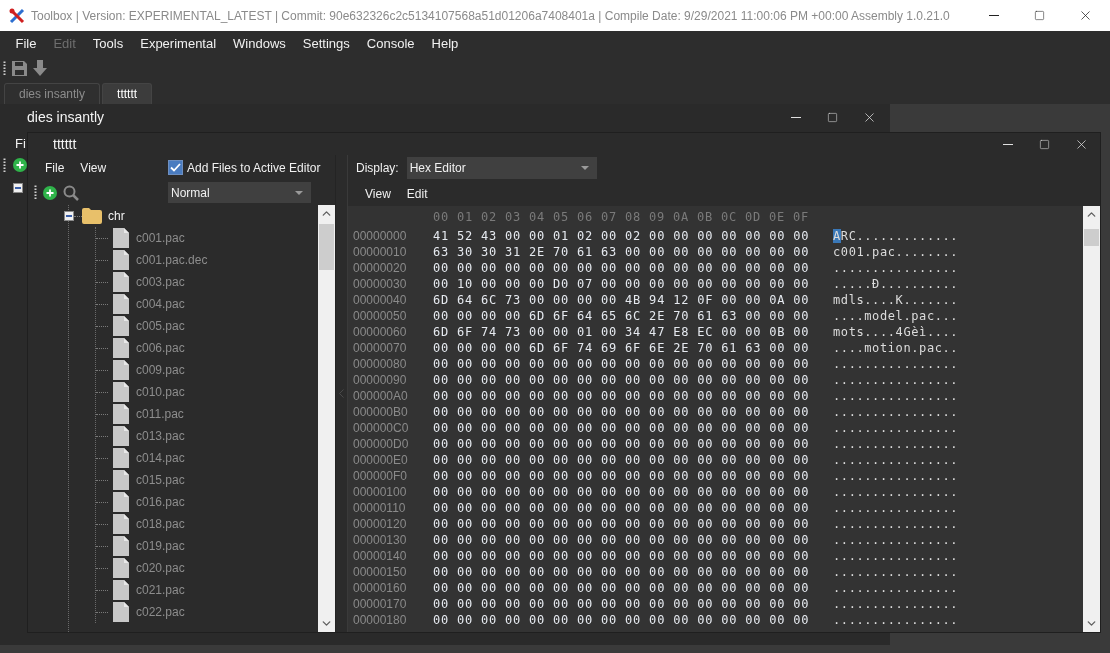 The height and width of the screenshot is (653, 1110). I want to click on column-header: 0F, so click(801, 217).